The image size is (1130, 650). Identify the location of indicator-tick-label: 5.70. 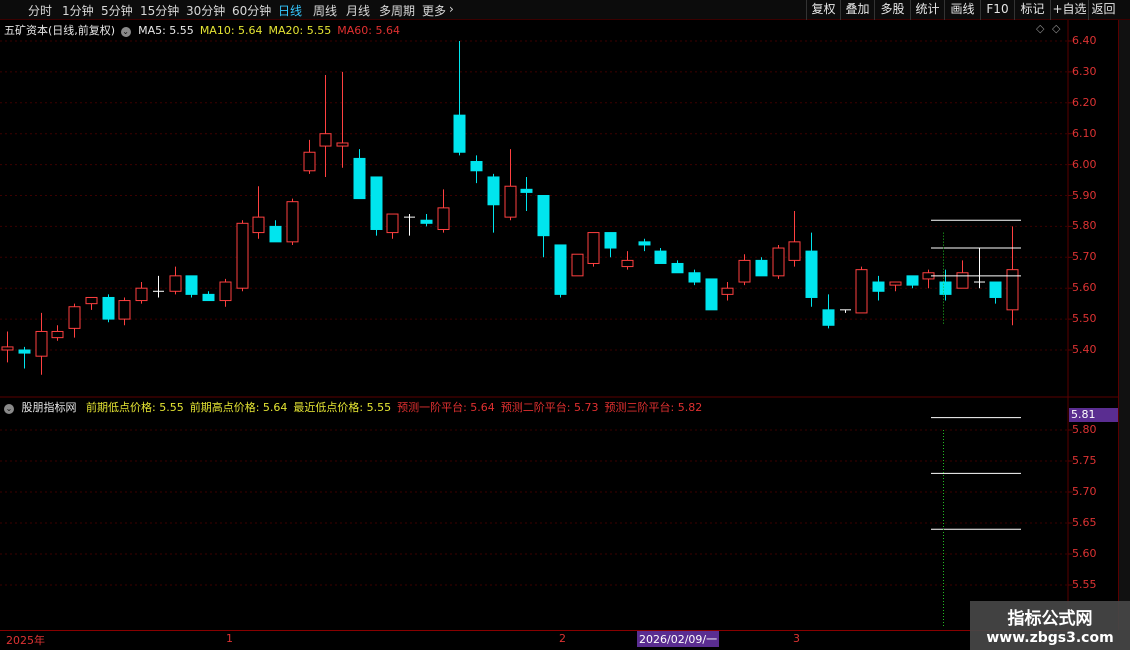
(1084, 491).